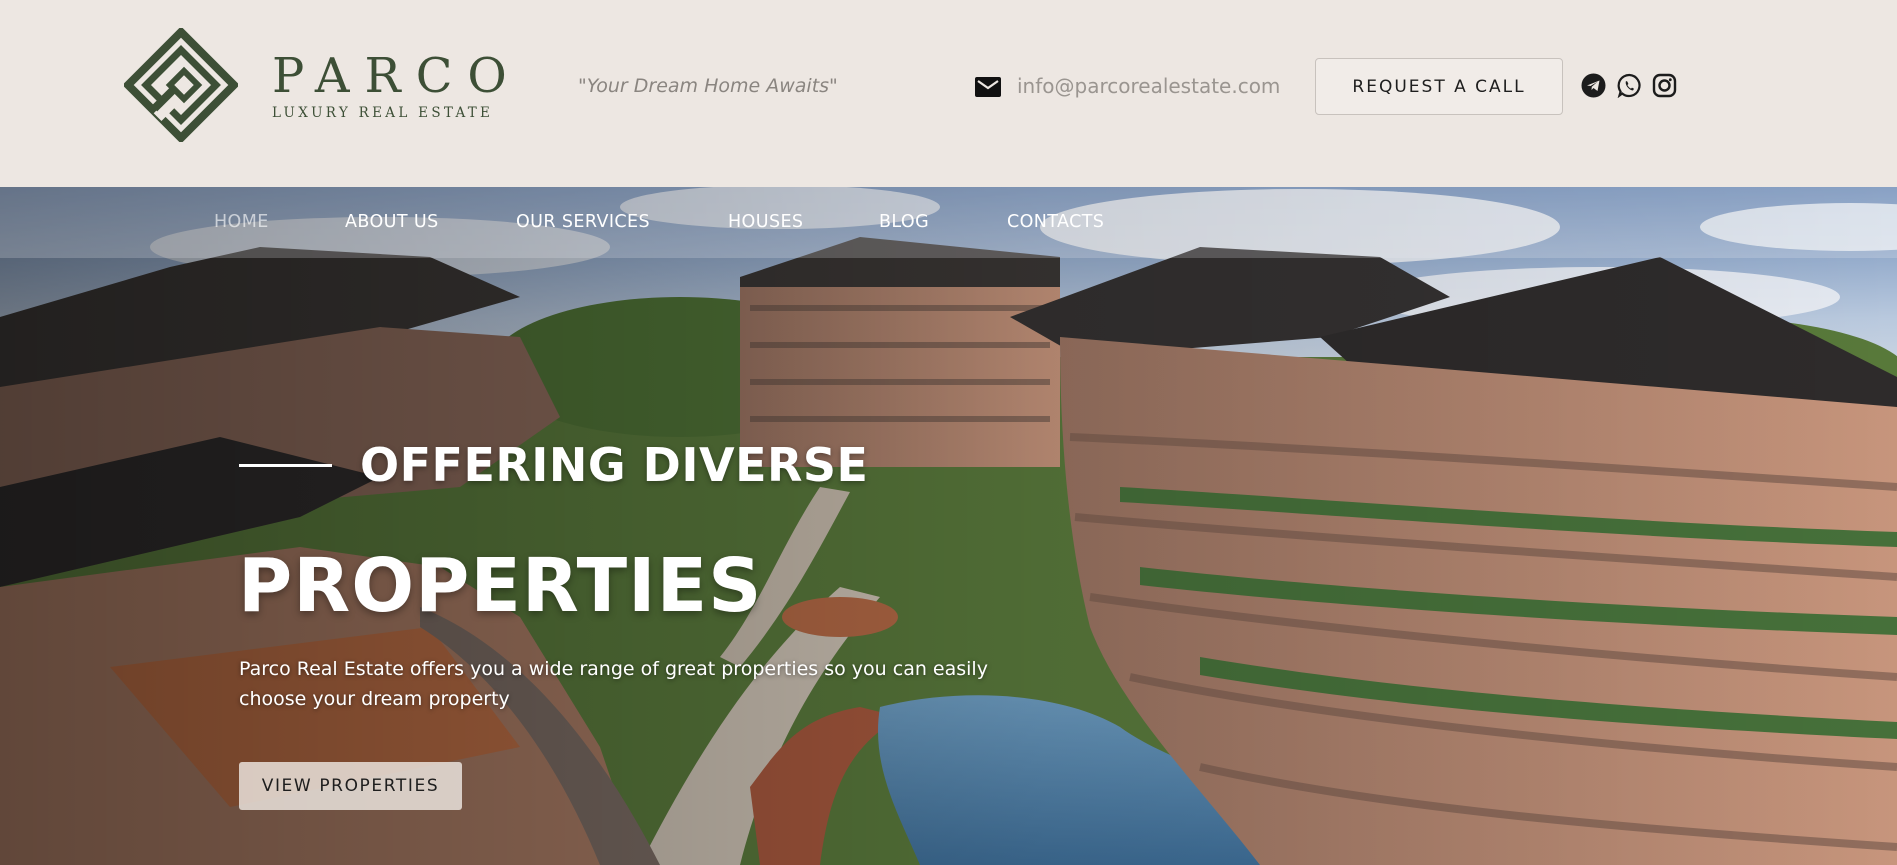 This screenshot has width=1897, height=865. I want to click on telegram-icon, so click(1593, 85).